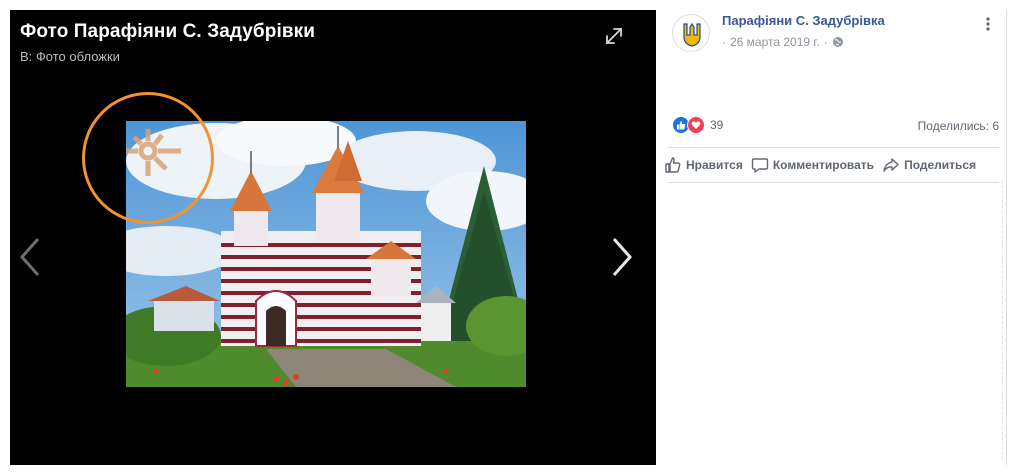 The image size is (1017, 475). Describe the element at coordinates (760, 165) in the screenshot. I see `comment-icon` at that location.